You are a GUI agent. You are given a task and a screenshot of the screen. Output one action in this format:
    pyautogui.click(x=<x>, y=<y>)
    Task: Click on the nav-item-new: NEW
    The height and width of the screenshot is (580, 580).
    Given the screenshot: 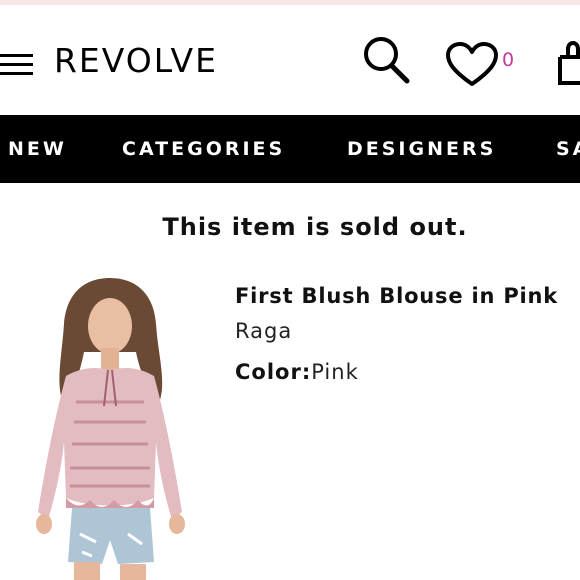 What is the action you would take?
    pyautogui.click(x=37, y=149)
    